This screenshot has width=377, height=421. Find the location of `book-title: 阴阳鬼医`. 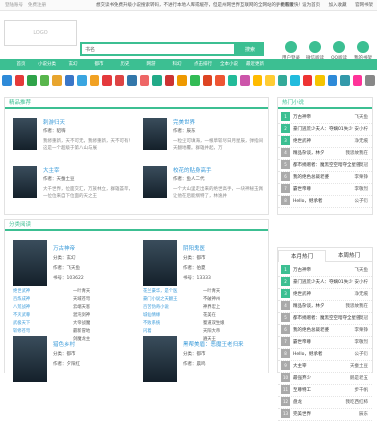

book-title: 阴阳鬼医 is located at coordinates (194, 248).